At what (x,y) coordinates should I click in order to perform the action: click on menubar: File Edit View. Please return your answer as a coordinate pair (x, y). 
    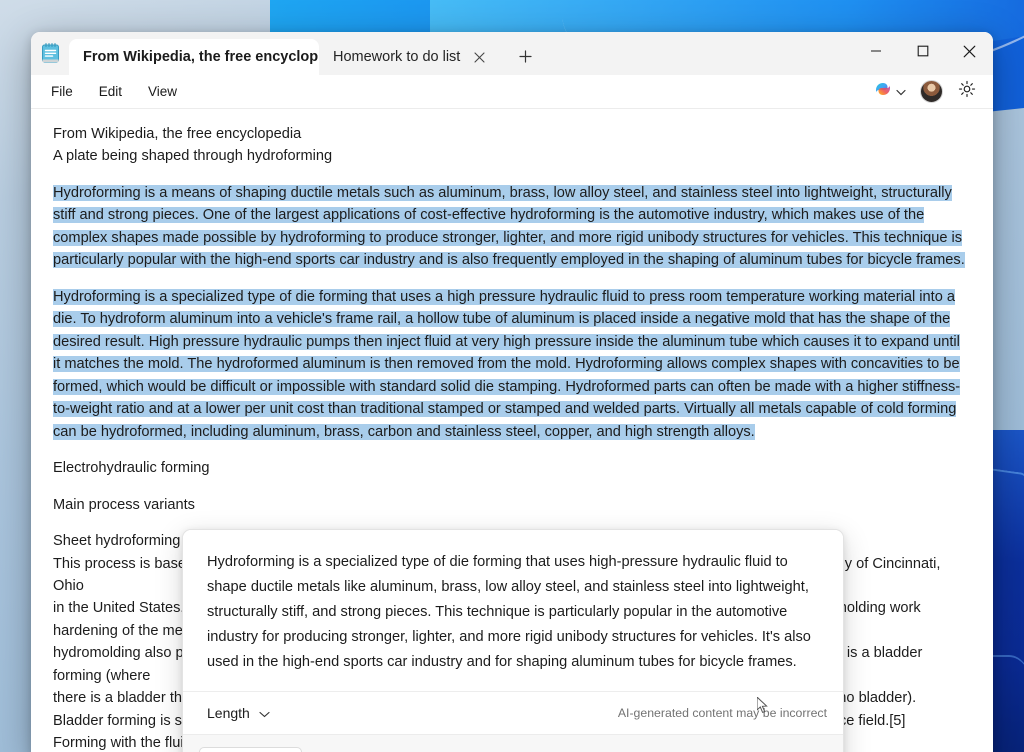
    Looking at the image, I should click on (512, 92).